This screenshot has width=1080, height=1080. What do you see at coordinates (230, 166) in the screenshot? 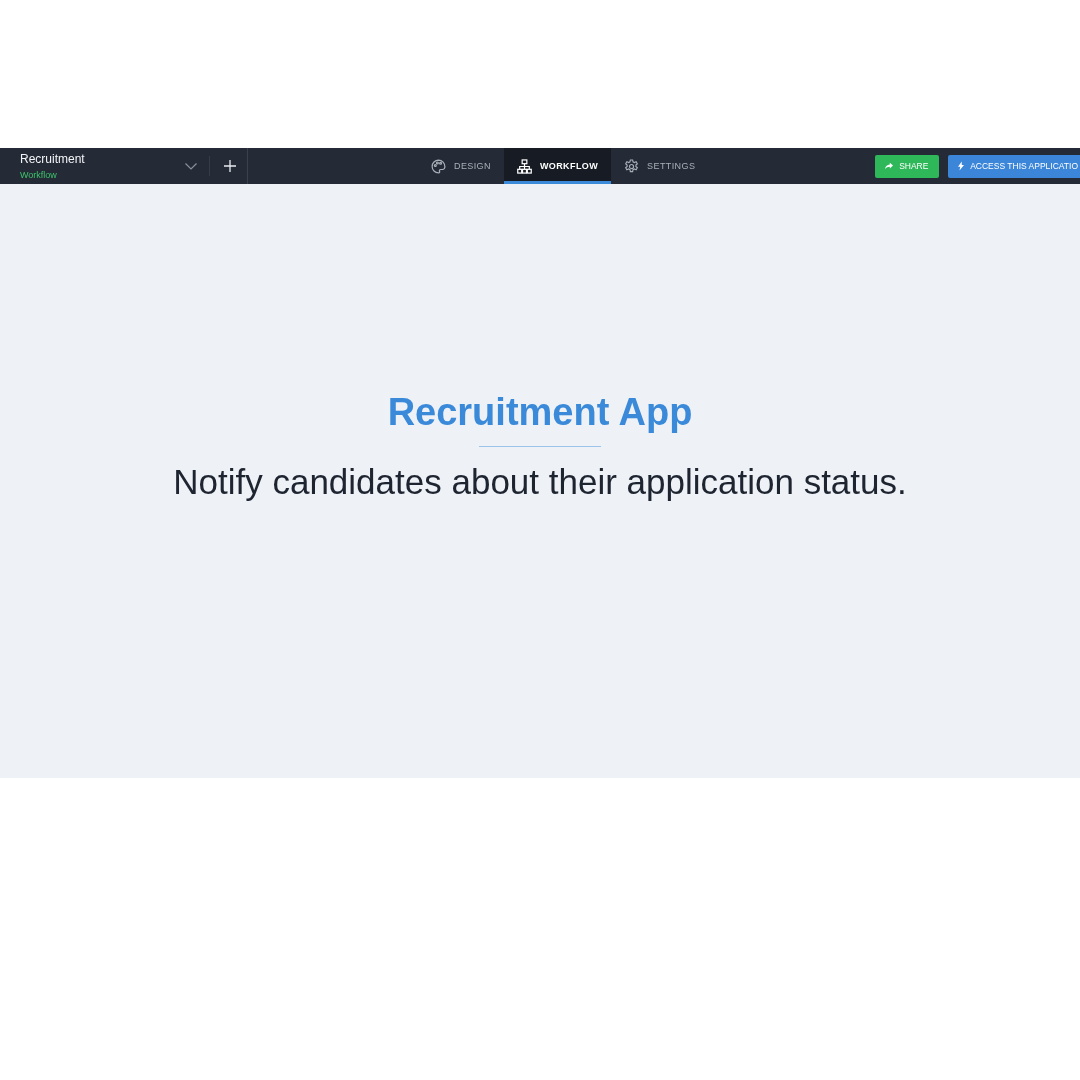
I see `plus-icon` at bounding box center [230, 166].